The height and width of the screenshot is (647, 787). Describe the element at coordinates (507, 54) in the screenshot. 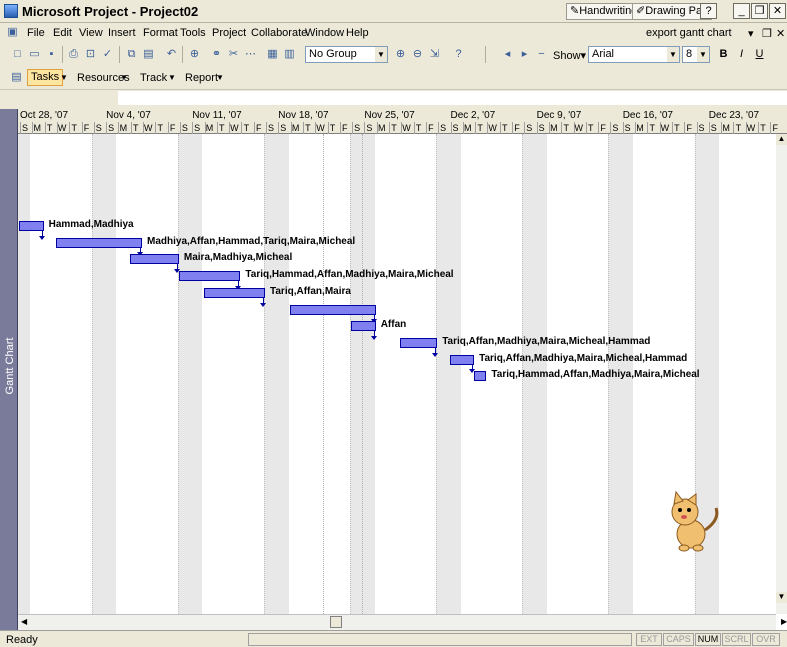

I see `outdent-icon: ◂` at that location.